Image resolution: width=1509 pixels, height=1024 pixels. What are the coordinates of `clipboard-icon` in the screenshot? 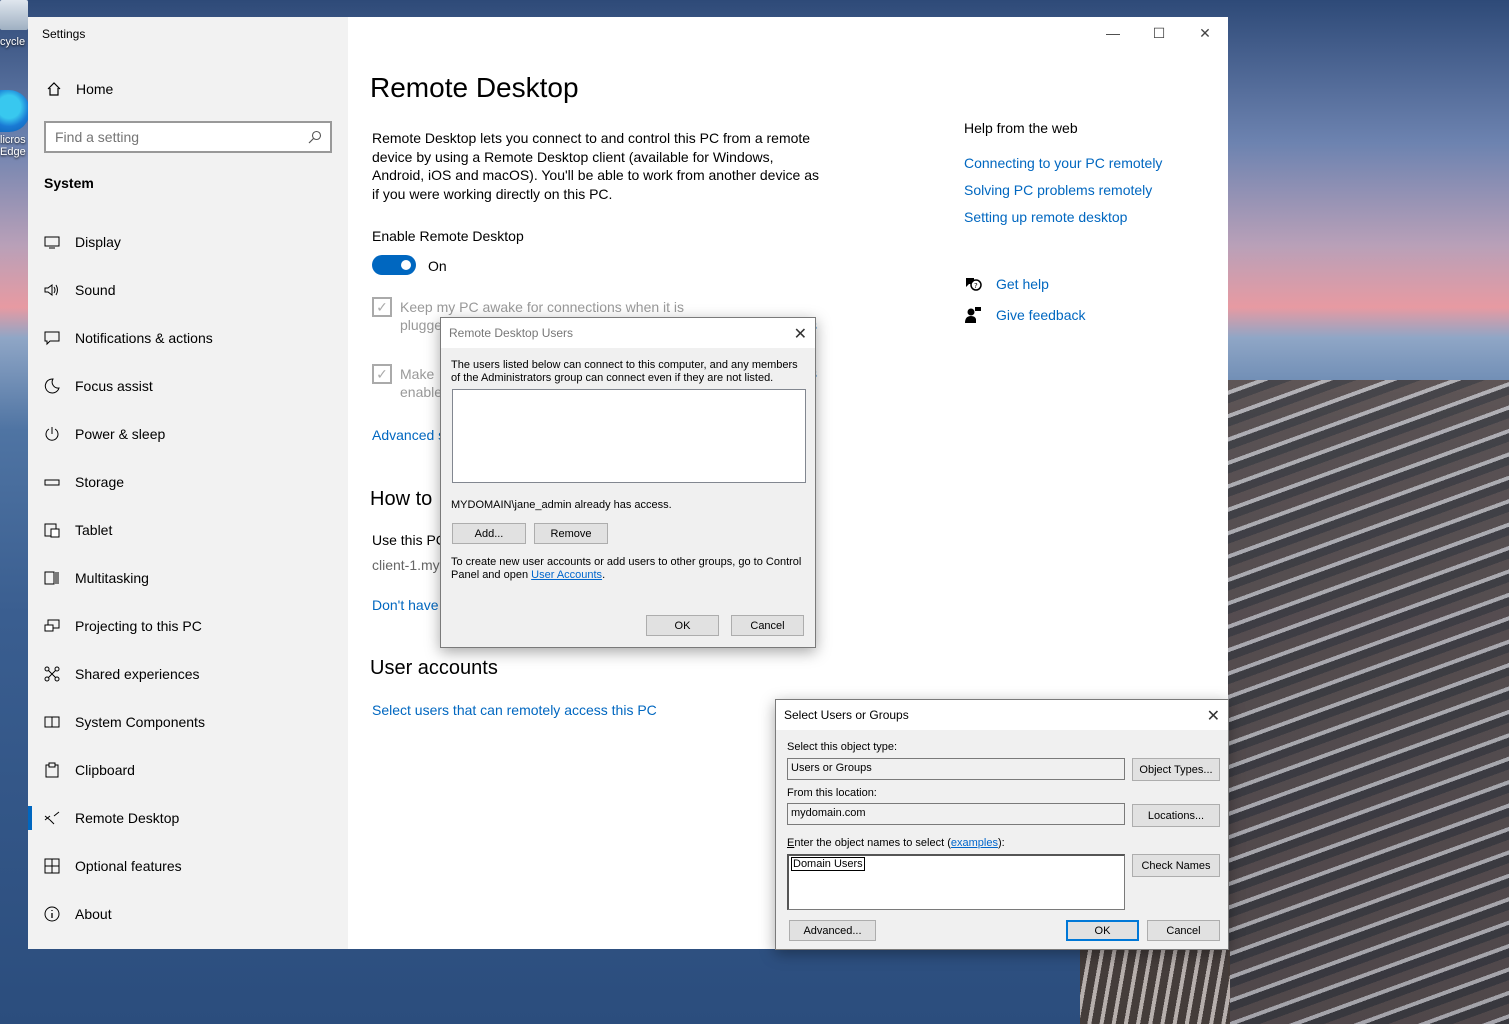 It's located at (52, 770).